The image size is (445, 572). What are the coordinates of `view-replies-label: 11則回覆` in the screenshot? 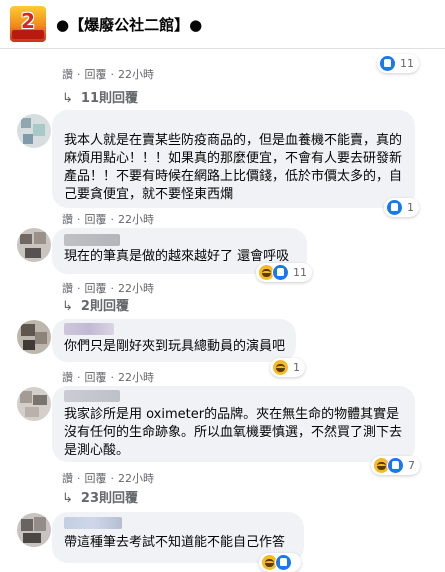 It's located at (109, 98).